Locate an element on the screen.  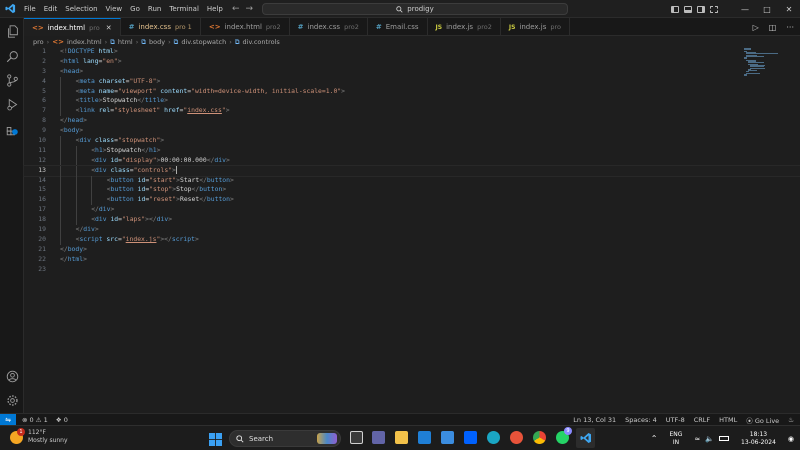
file-explorer-icon is located at coordinates (401, 437).